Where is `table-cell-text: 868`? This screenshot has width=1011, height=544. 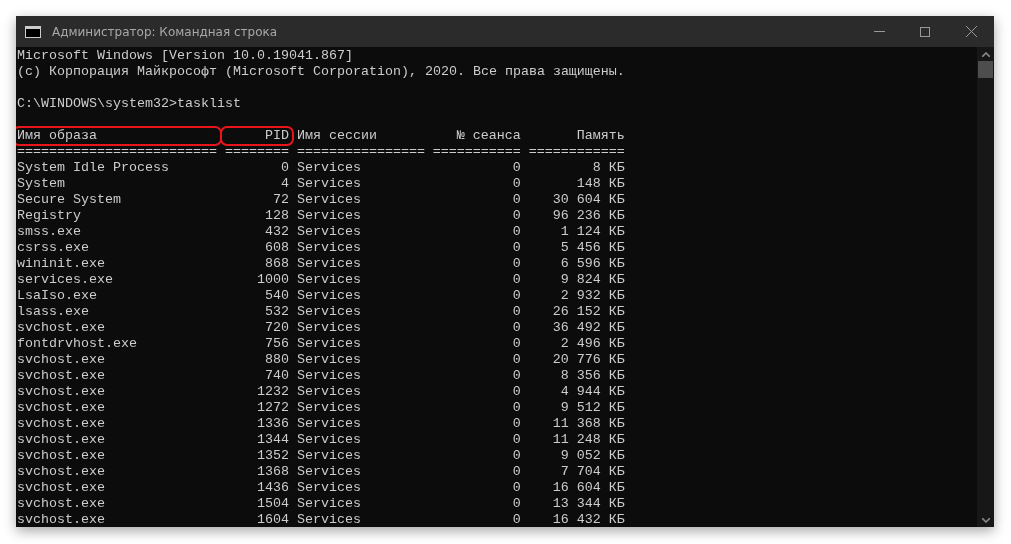
table-cell-text: 868 is located at coordinates (276, 264).